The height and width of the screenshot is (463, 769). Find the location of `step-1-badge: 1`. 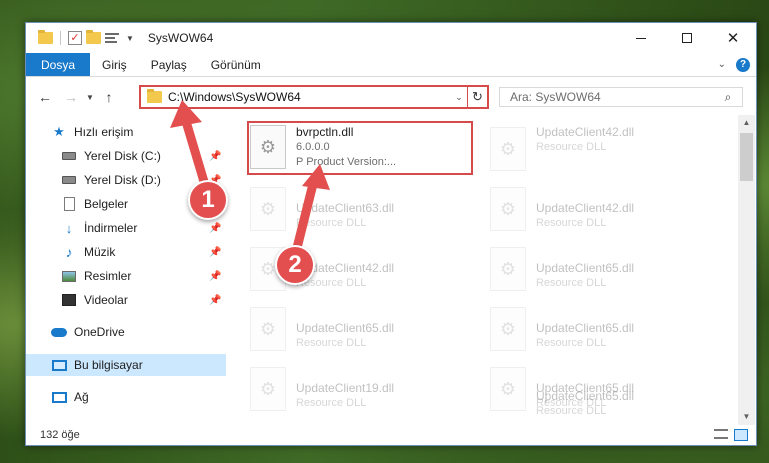

step-1-badge: 1 is located at coordinates (208, 200).